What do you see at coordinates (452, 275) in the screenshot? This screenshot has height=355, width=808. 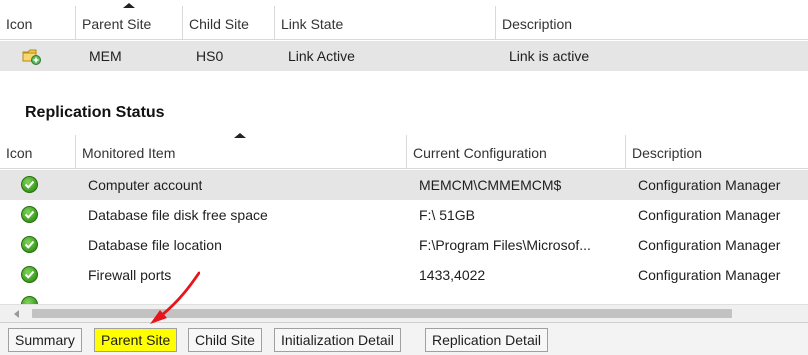 I see `current-configuration: 1433,4022` at bounding box center [452, 275].